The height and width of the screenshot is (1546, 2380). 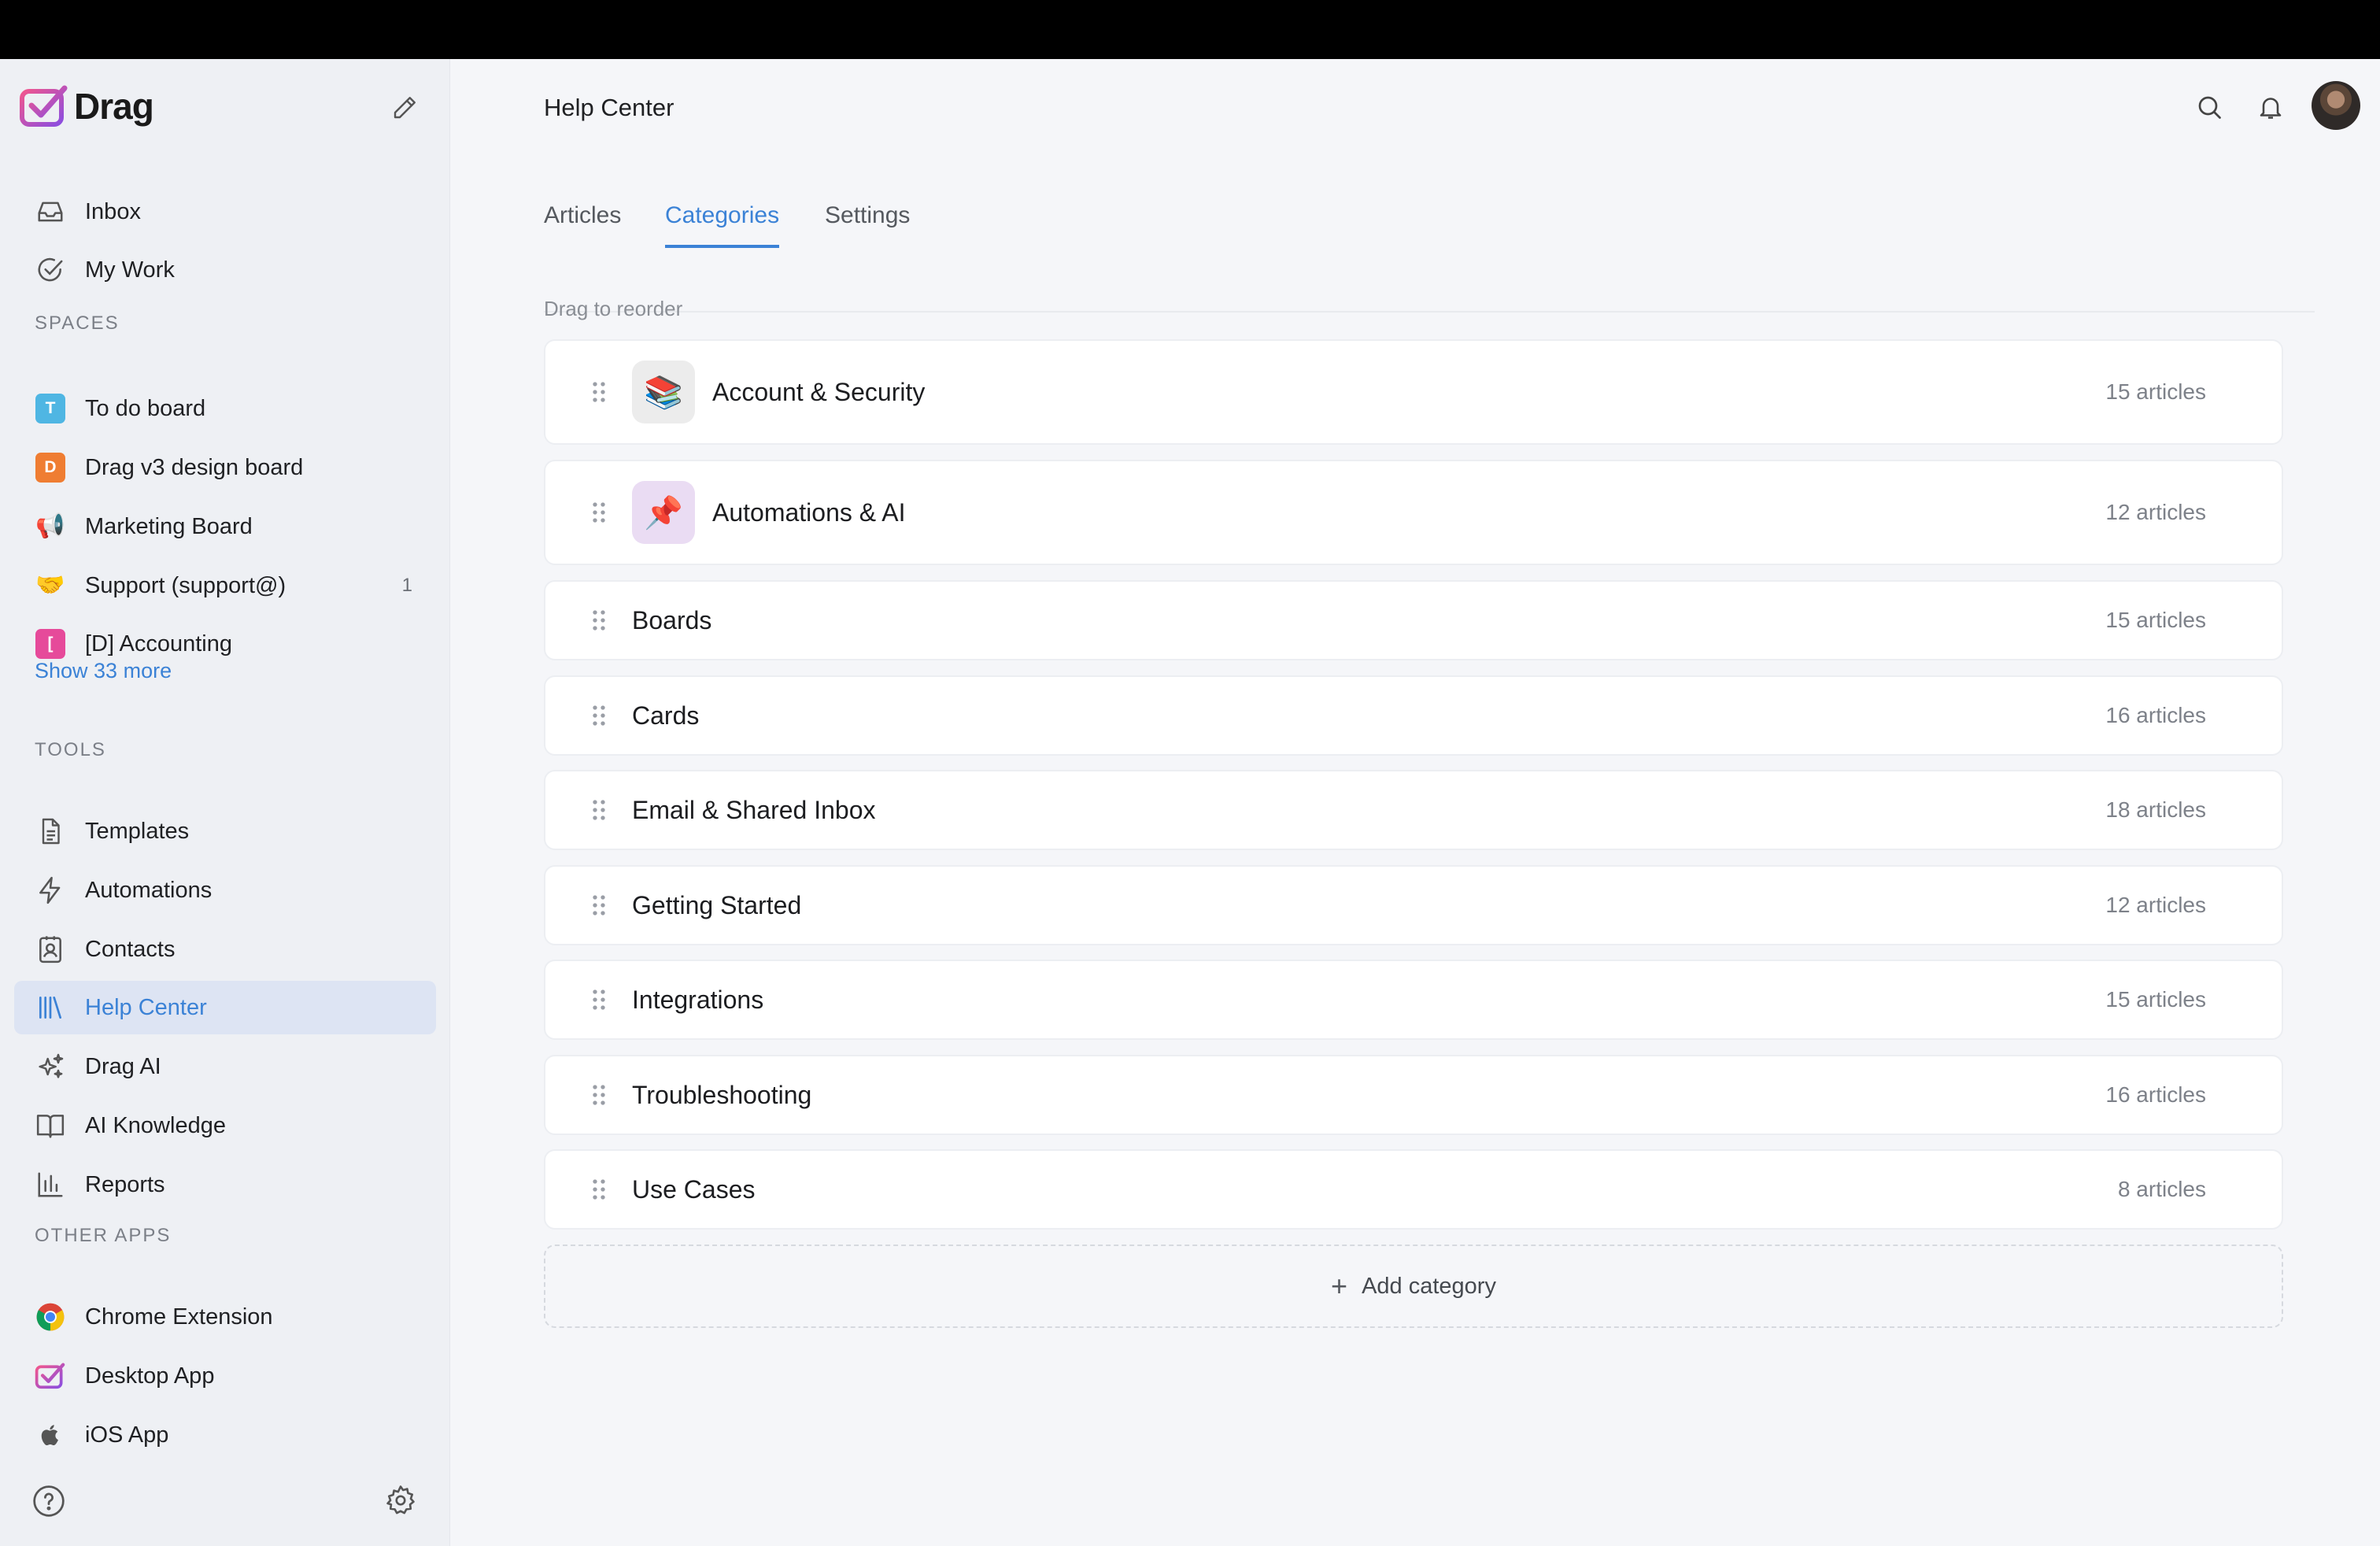 I want to click on tab-settings: Settings, so click(x=868, y=224).